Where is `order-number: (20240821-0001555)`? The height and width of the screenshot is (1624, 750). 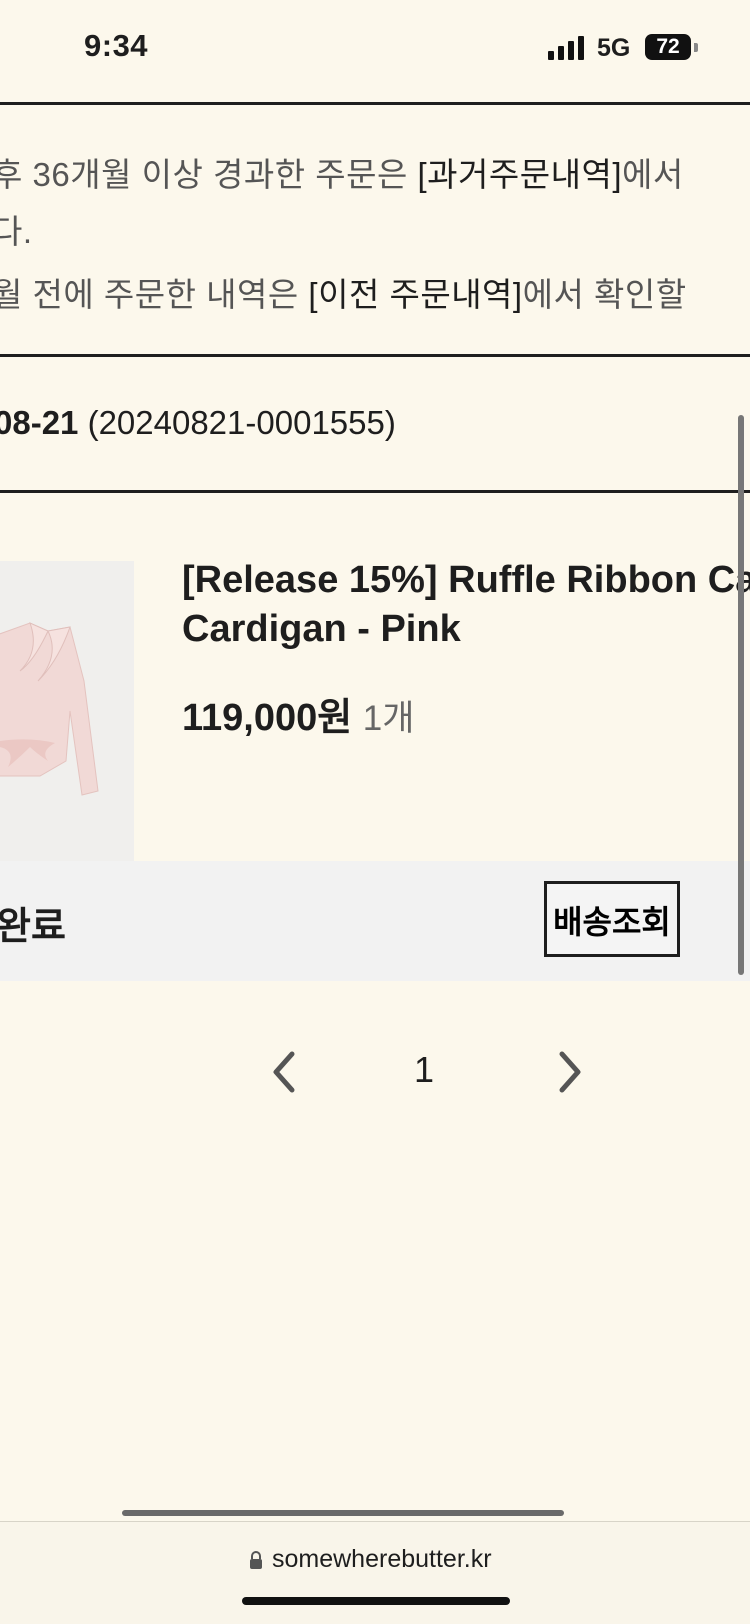 order-number: (20240821-0001555) is located at coordinates (241, 422).